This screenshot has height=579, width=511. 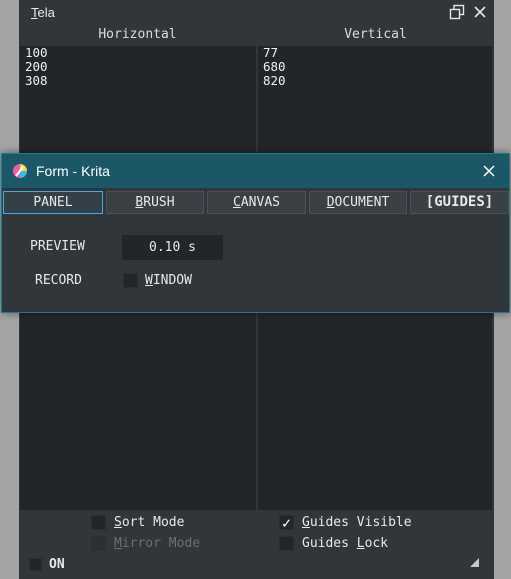 I want to click on tab-brush: BRUSH, so click(x=155, y=202).